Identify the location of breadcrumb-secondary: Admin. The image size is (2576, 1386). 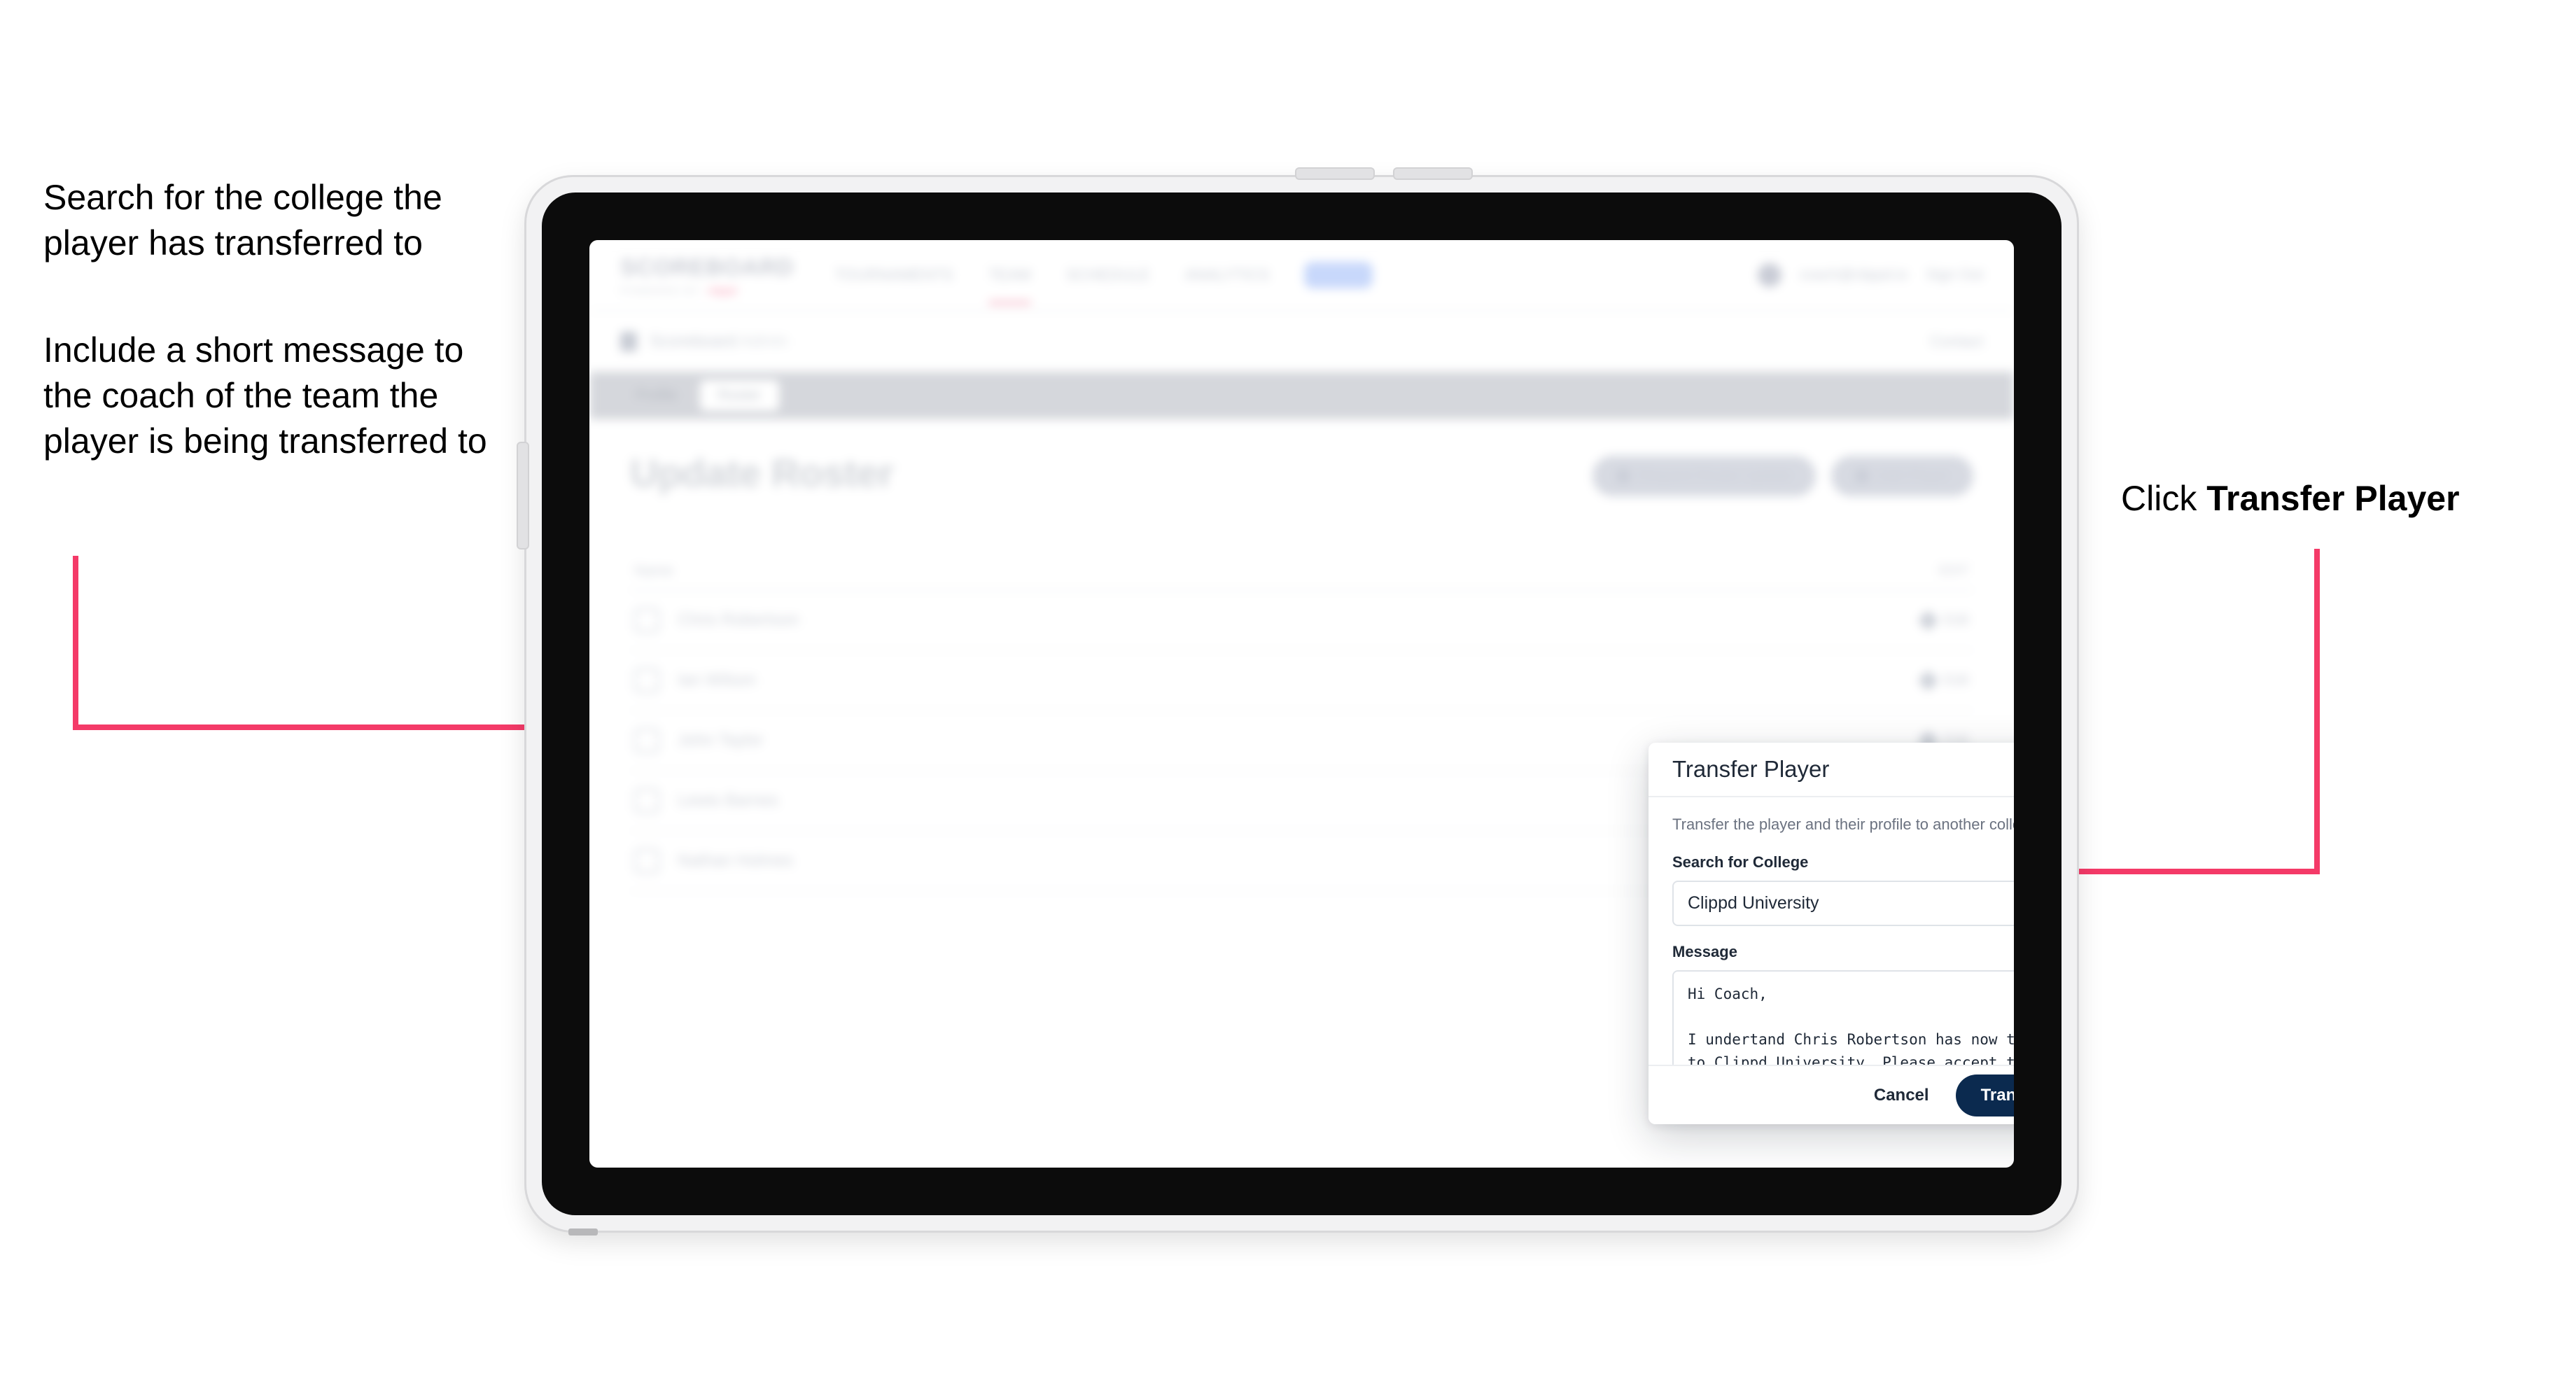
(764, 341).